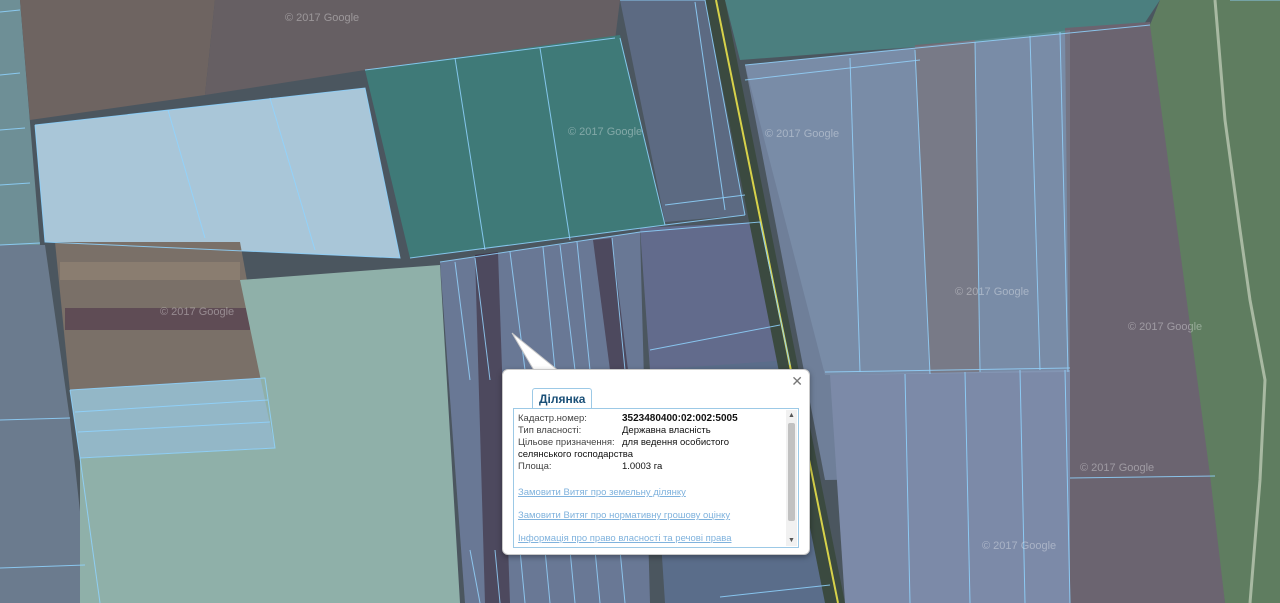 Image resolution: width=1280 pixels, height=603 pixels. Describe the element at coordinates (552, 418) in the screenshot. I see `cadastral-number-label: Кадастр.номер:` at that location.